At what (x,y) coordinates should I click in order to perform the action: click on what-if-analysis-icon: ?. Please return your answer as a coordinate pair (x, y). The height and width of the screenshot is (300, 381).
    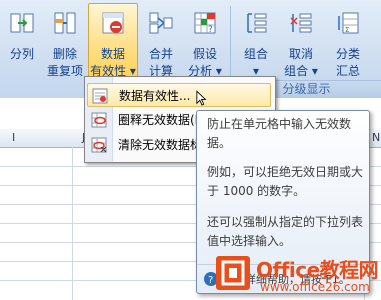
    Looking at the image, I should click on (205, 23).